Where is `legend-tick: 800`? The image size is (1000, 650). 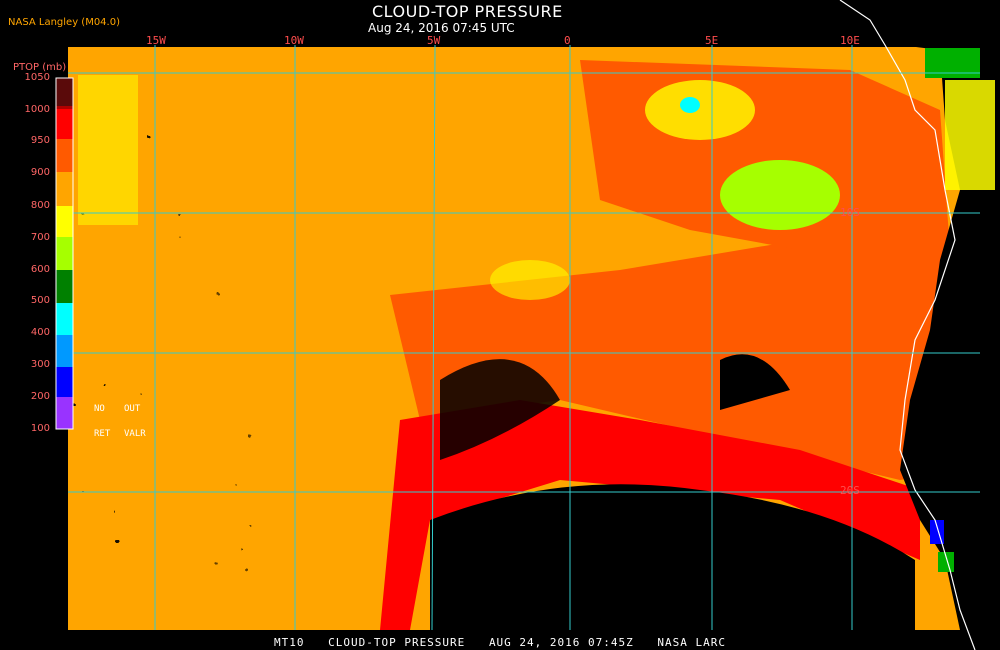
legend-tick: 800 is located at coordinates (40, 205).